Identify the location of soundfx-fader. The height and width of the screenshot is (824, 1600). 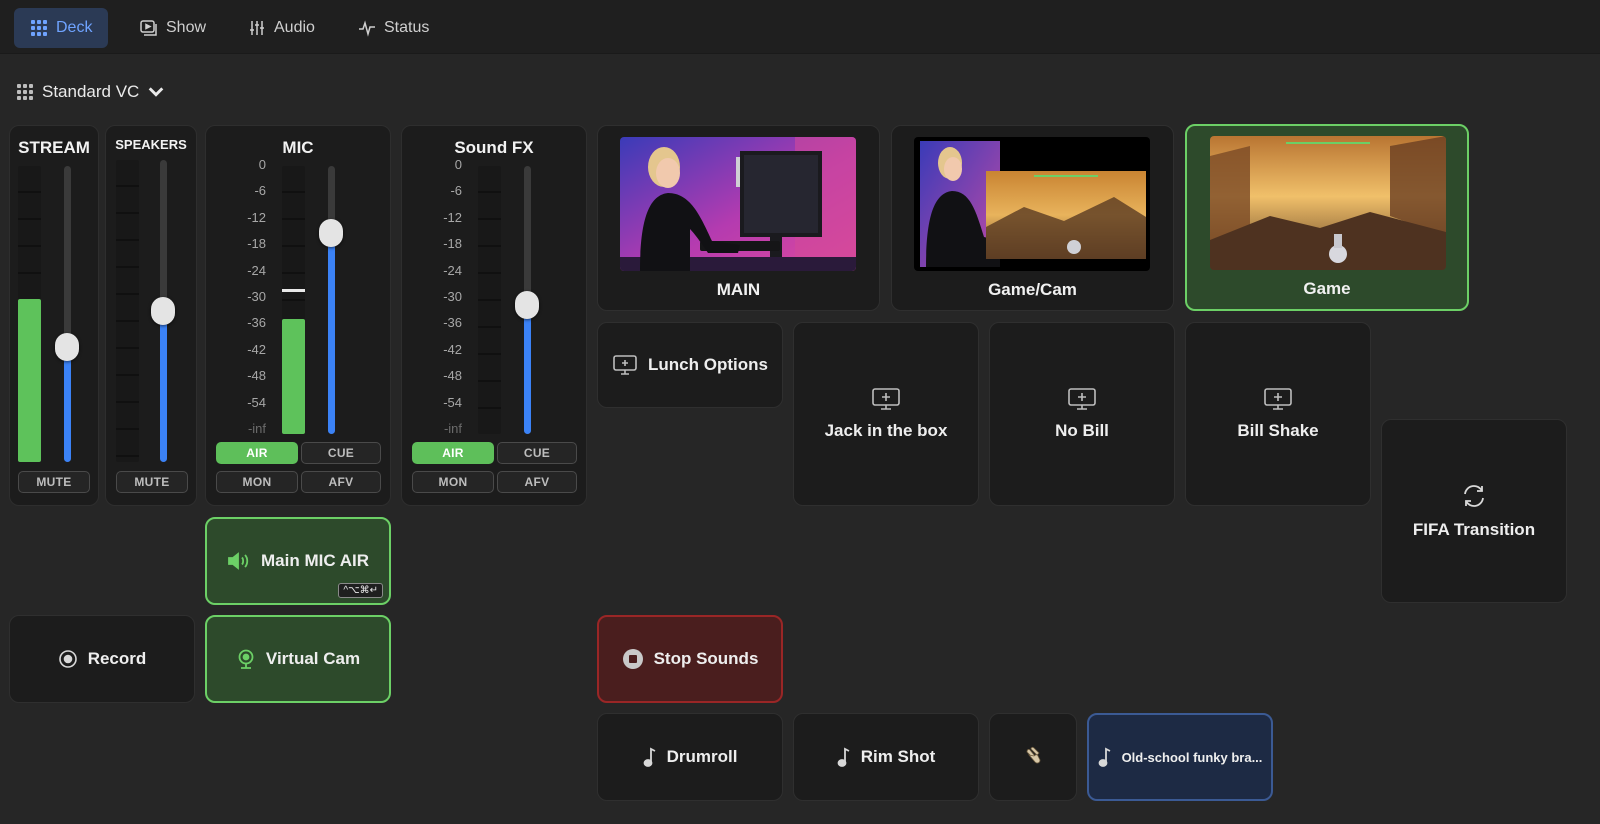
(527, 300).